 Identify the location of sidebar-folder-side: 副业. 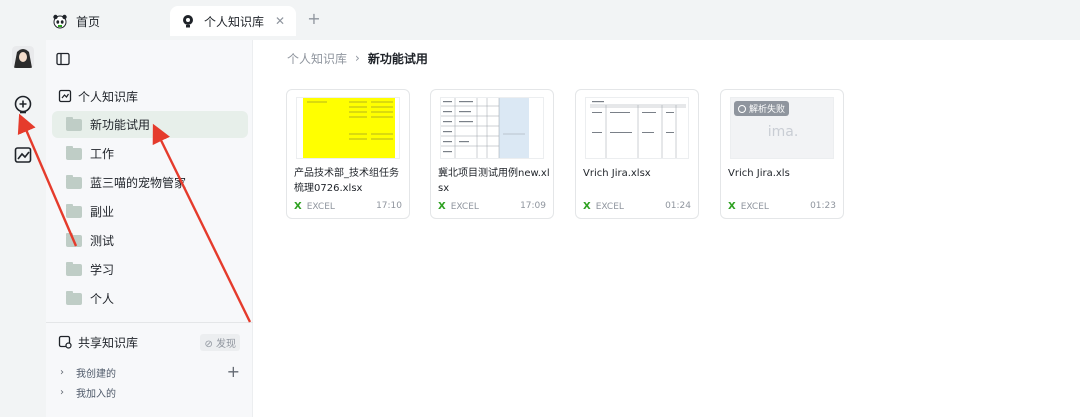
(150, 211).